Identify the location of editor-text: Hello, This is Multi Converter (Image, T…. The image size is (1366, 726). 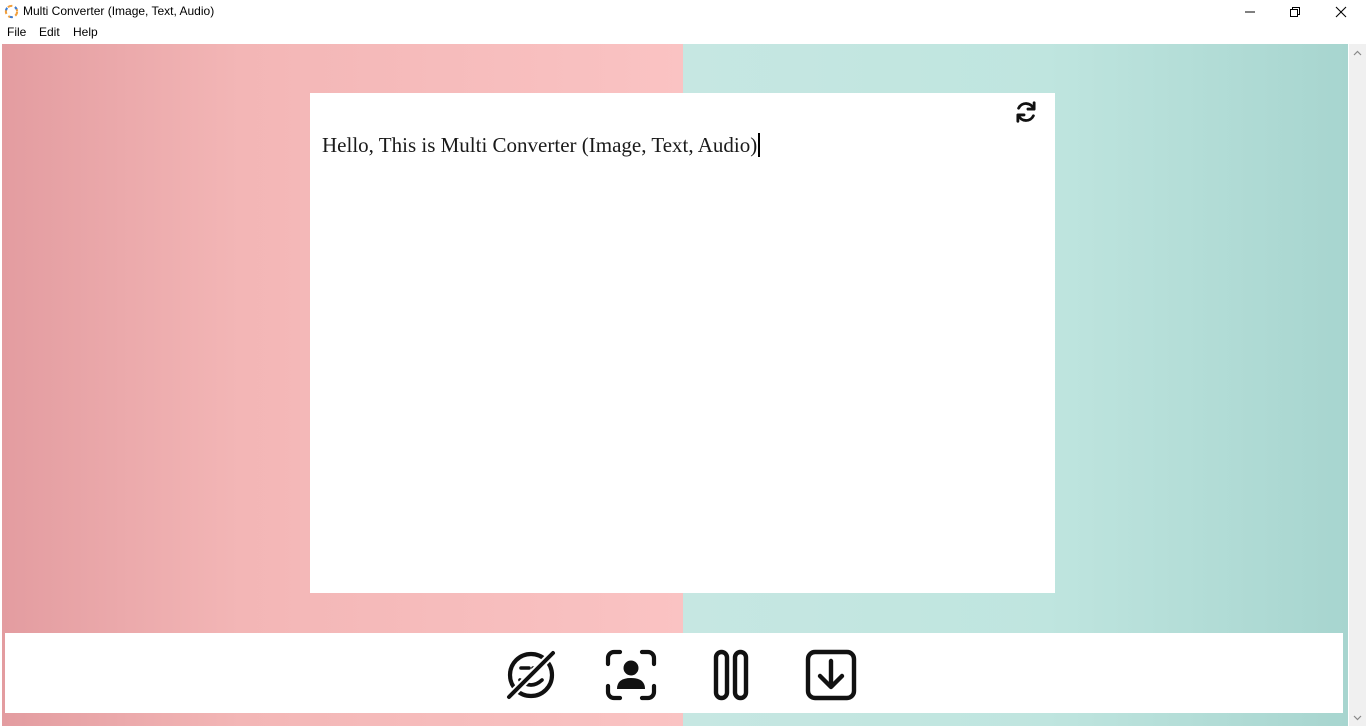
(540, 145).